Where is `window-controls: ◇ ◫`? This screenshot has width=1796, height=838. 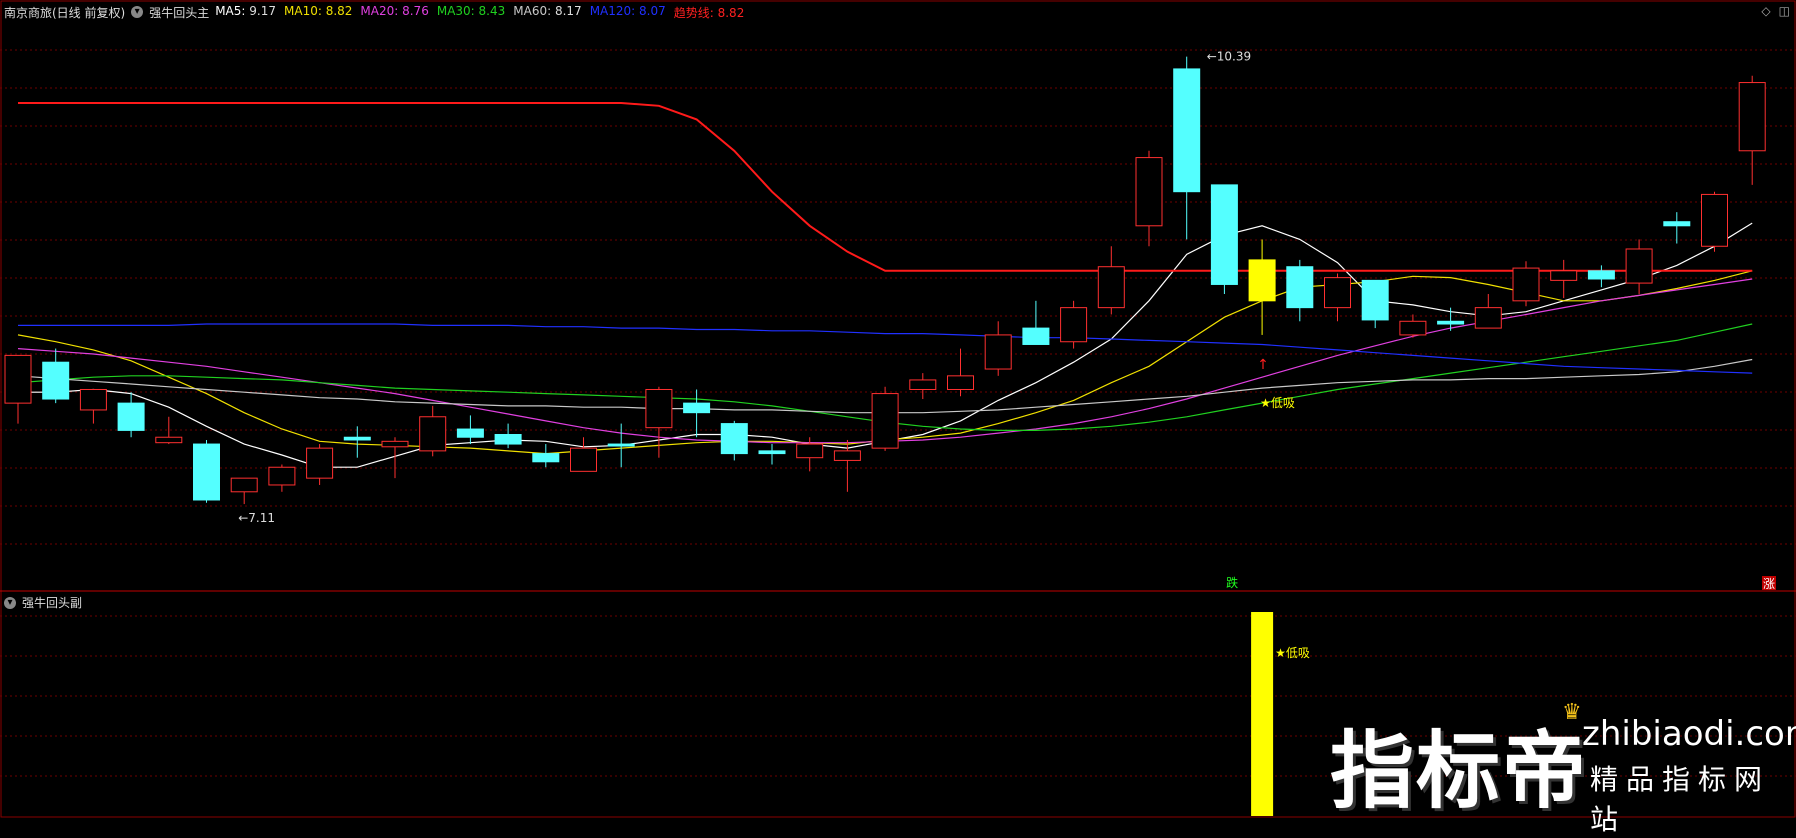 window-controls: ◇ ◫ is located at coordinates (1775, 11).